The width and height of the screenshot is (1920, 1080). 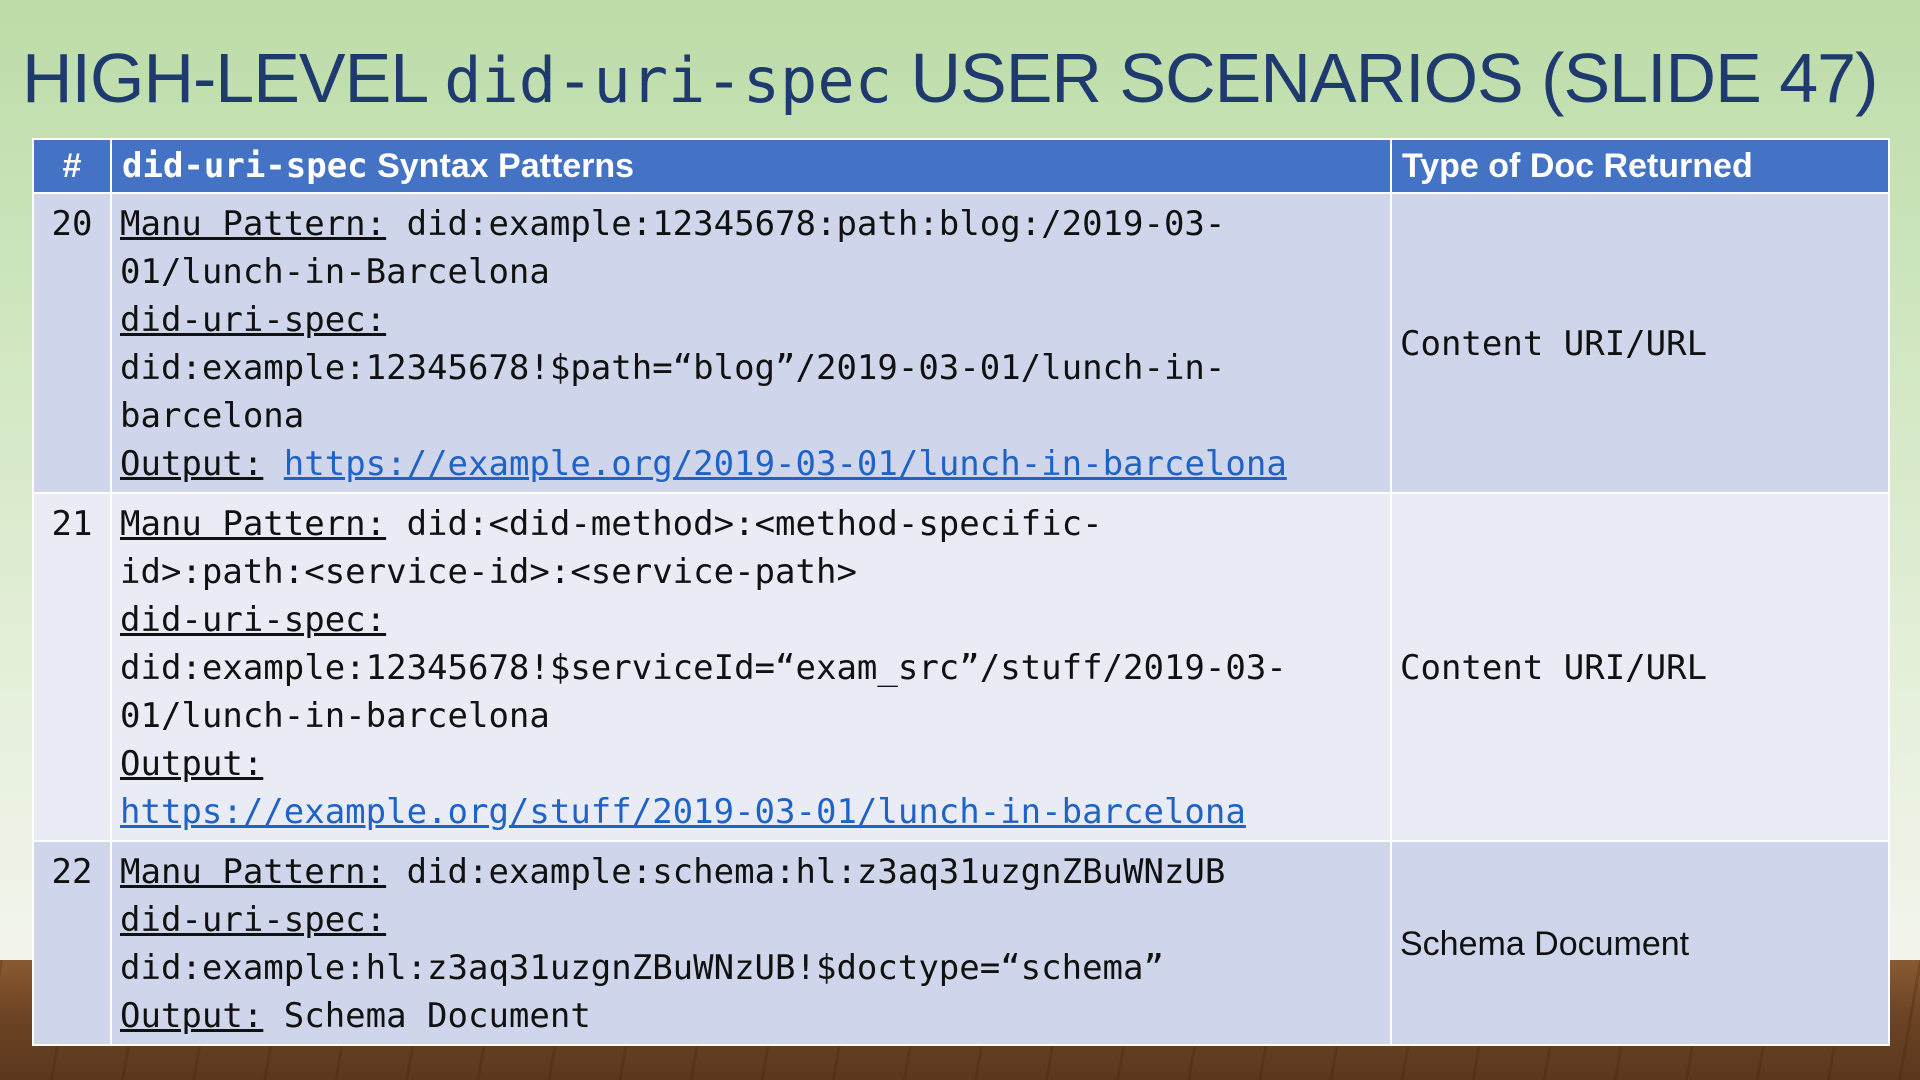 I want to click on row-number: 21, so click(x=72, y=667).